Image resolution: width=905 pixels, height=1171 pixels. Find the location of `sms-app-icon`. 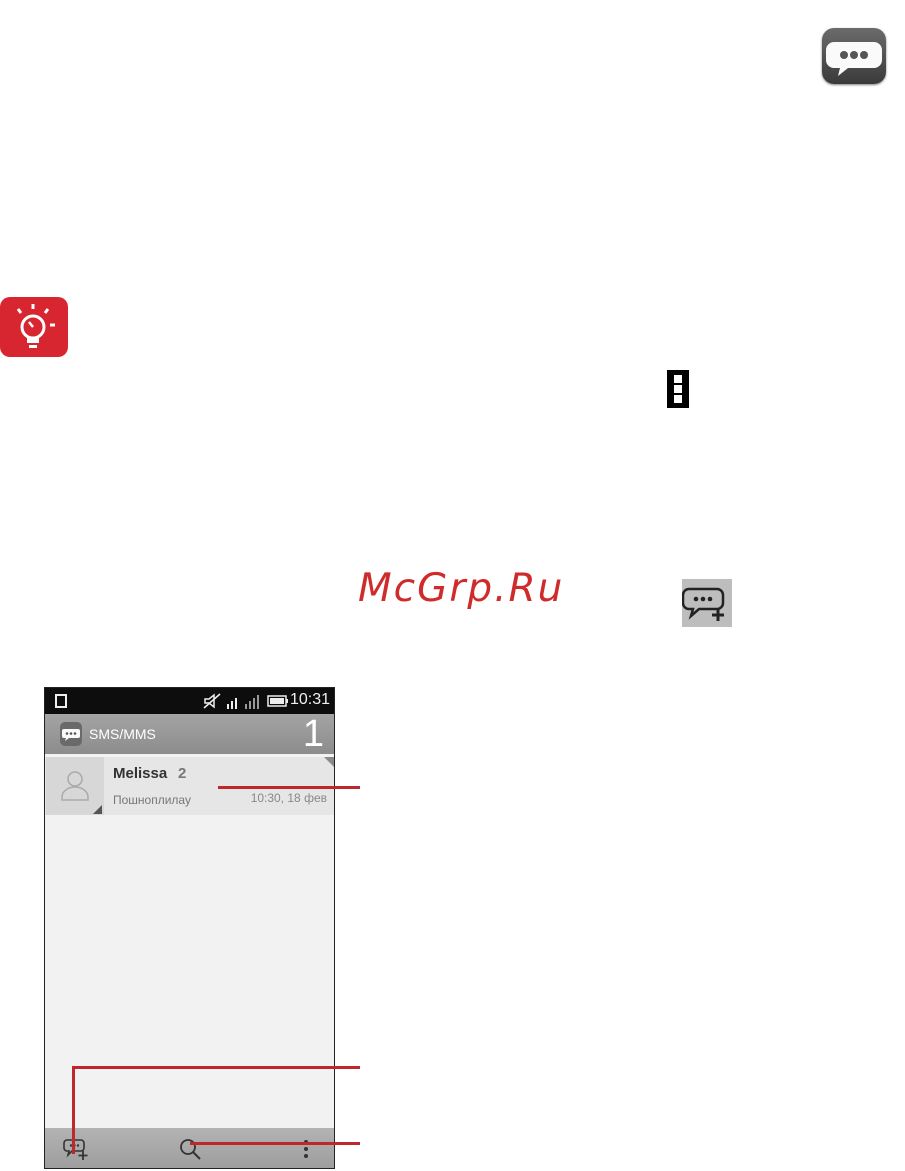

sms-app-icon is located at coordinates (71, 734).